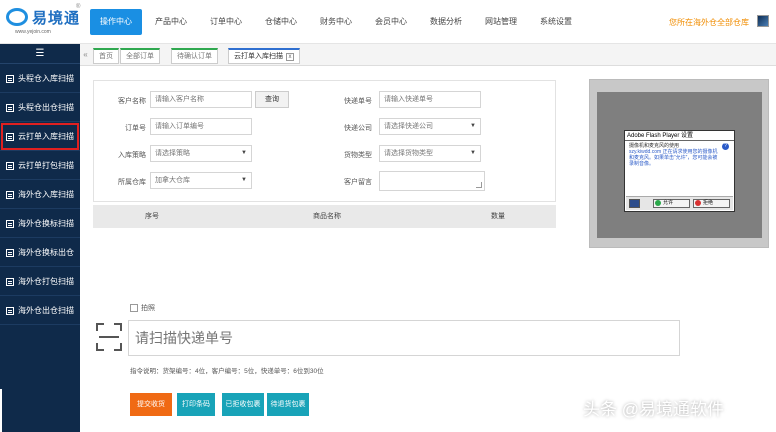 Image resolution: width=776 pixels, height=432 pixels. I want to click on inbound-strategy-value: 请选择策略, so click(172, 153).